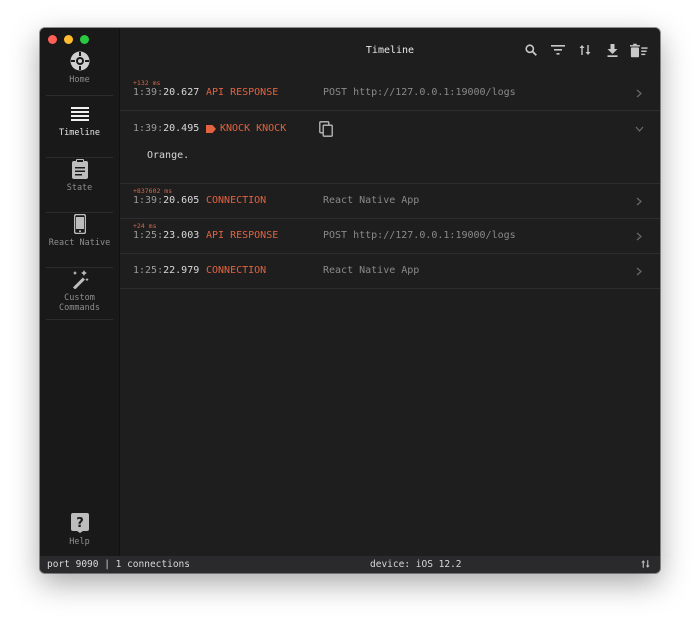 Image resolution: width=700 pixels, height=626 pixels. Describe the element at coordinates (612, 50) in the screenshot. I see `download-icon` at that location.